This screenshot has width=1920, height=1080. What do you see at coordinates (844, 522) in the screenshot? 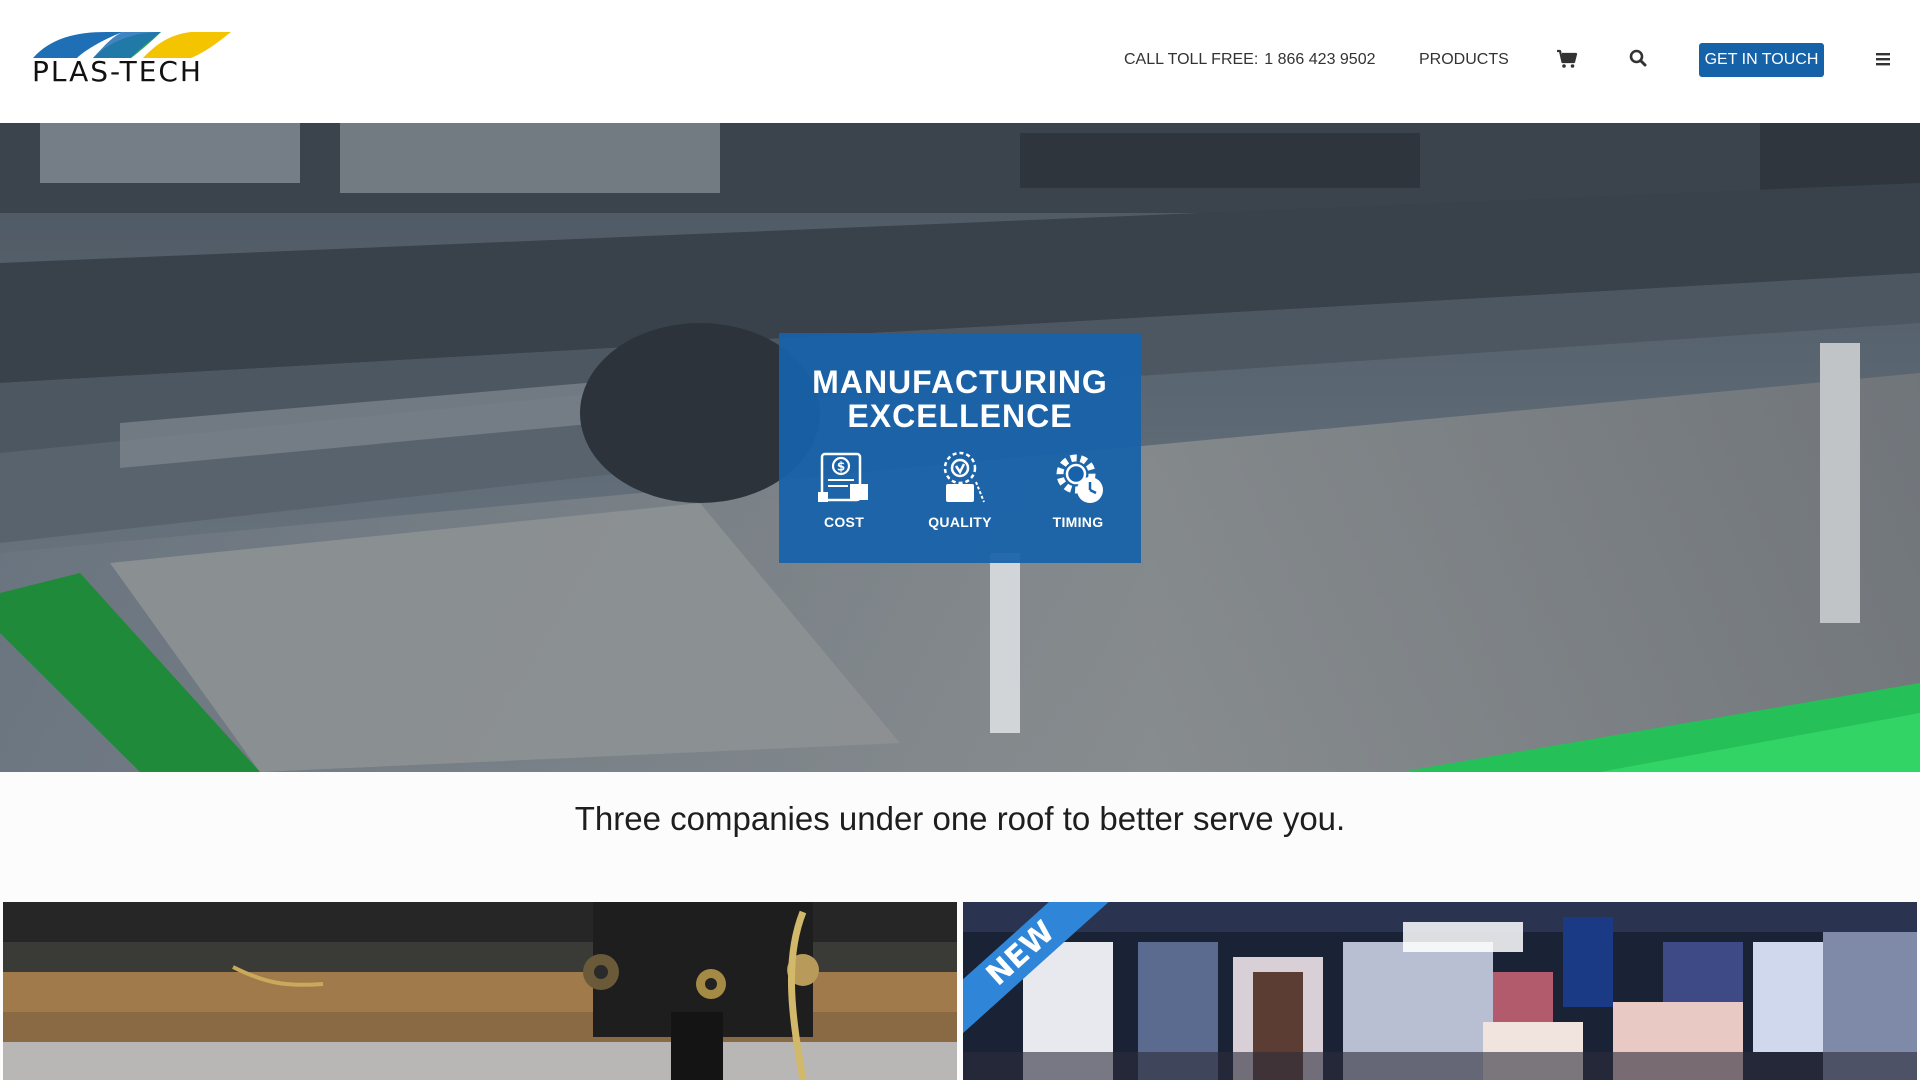
I see `feature-cost-label: COST` at bounding box center [844, 522].